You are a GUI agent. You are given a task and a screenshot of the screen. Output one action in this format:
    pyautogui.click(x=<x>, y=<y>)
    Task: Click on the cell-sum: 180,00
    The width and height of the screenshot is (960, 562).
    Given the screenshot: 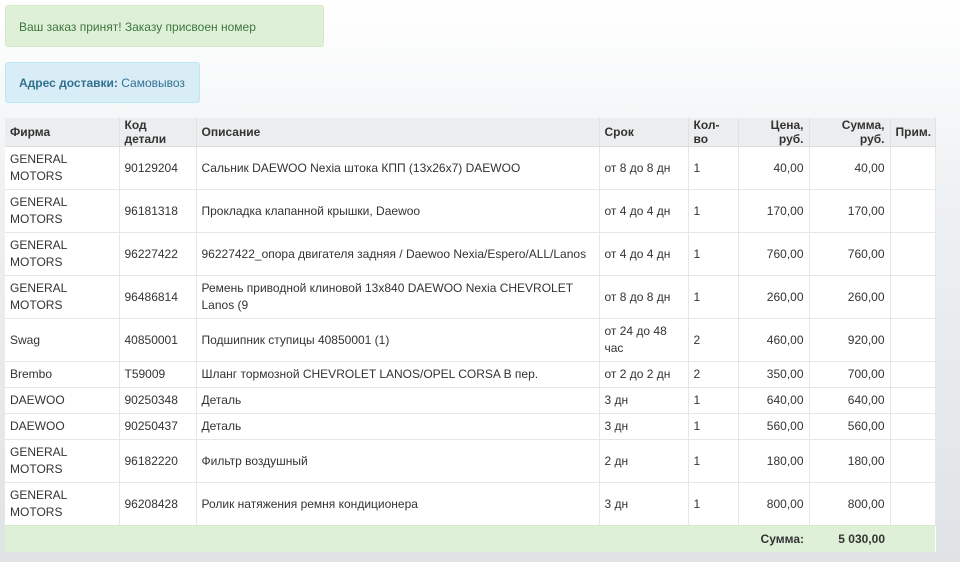 What is the action you would take?
    pyautogui.click(x=850, y=461)
    